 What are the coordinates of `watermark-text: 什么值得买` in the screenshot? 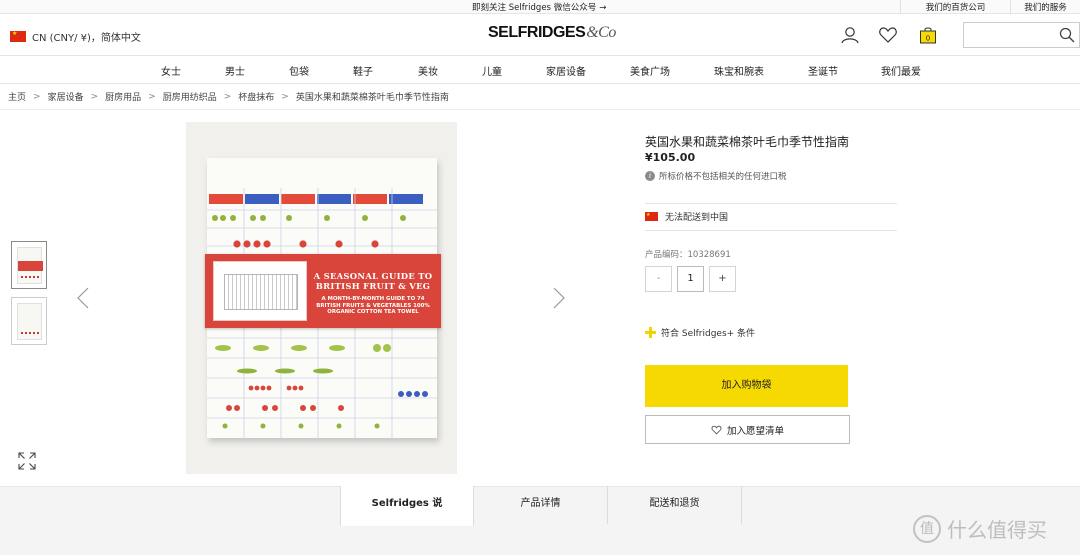 It's located at (997, 530).